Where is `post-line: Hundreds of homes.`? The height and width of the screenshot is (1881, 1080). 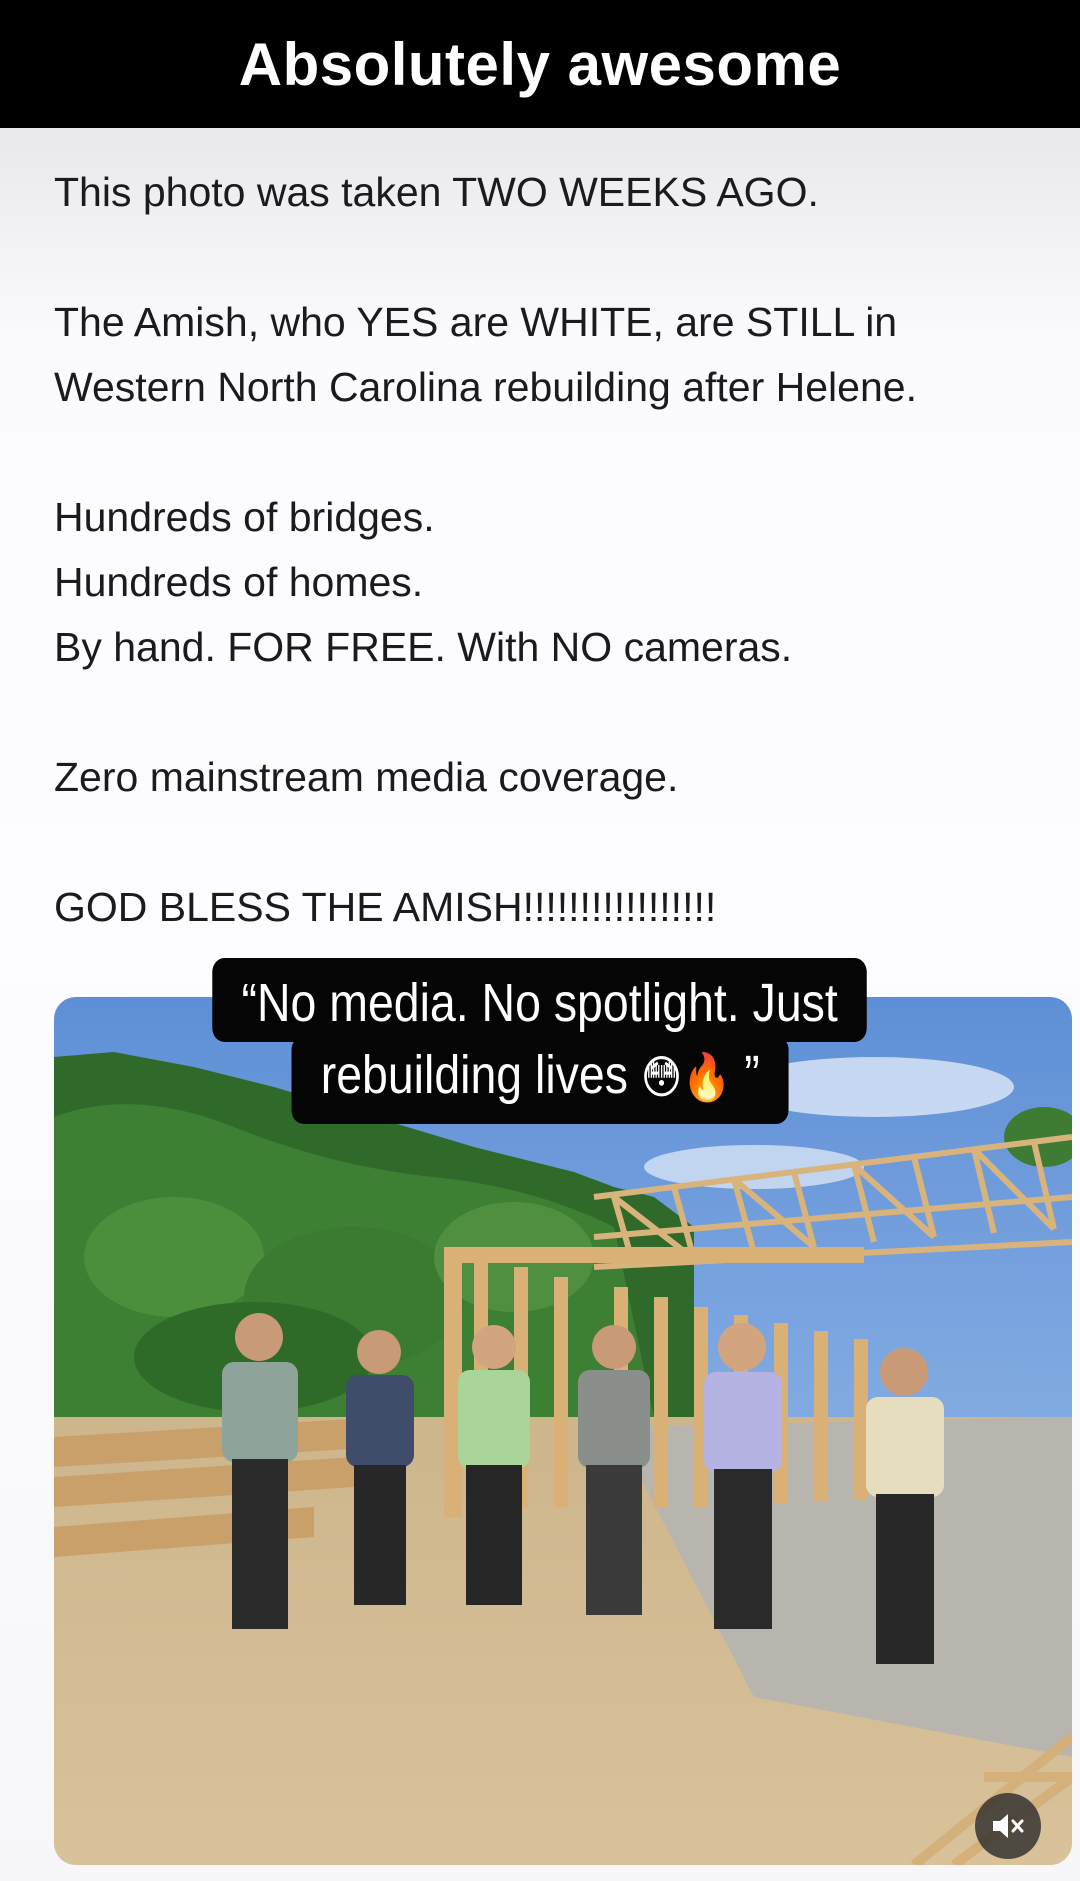 post-line: Hundreds of homes. is located at coordinates (239, 582).